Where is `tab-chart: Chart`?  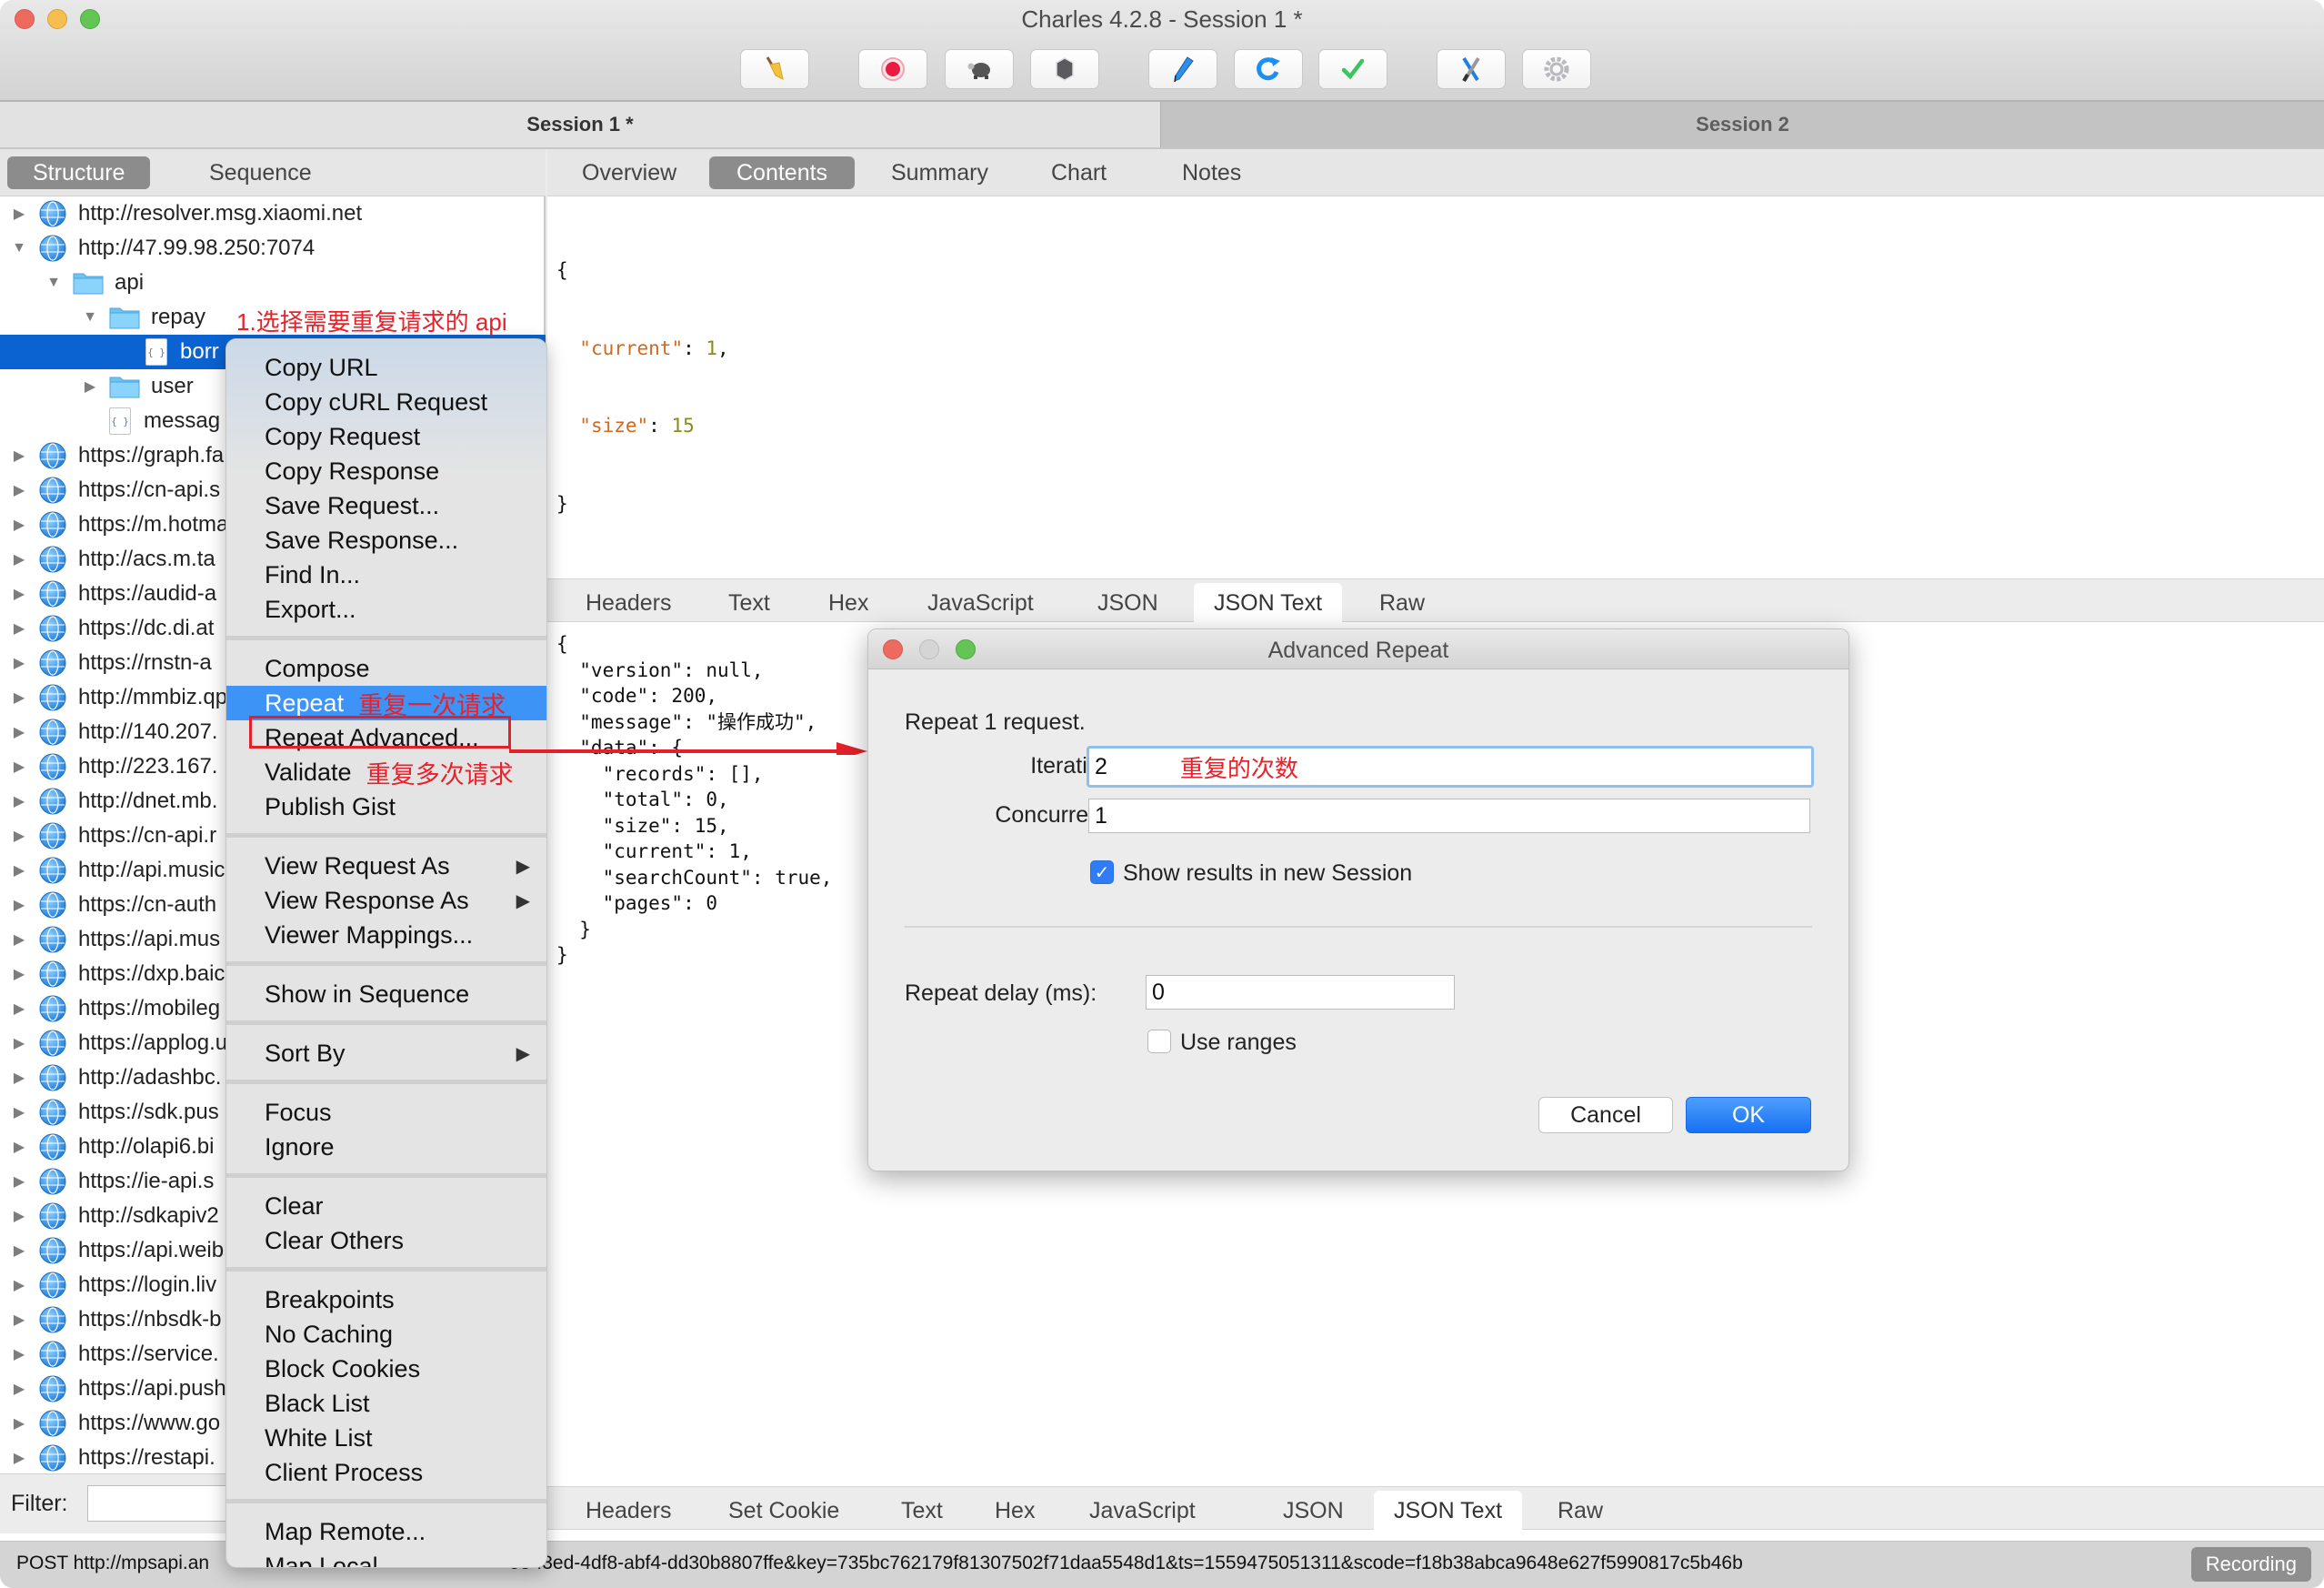 tab-chart: Chart is located at coordinates (1079, 172).